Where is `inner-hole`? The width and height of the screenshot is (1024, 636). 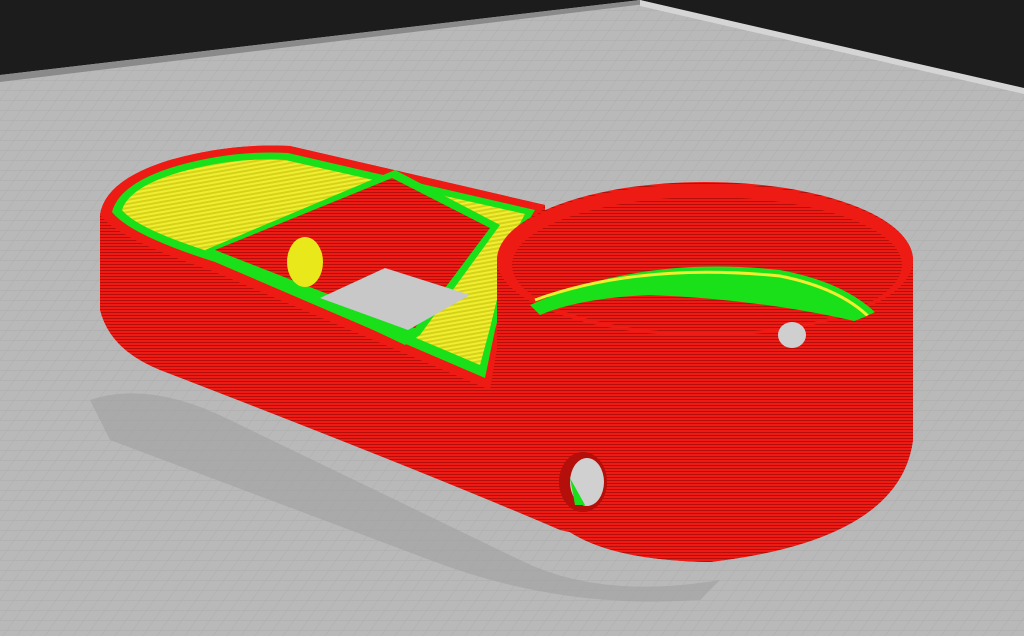 inner-hole is located at coordinates (305, 262).